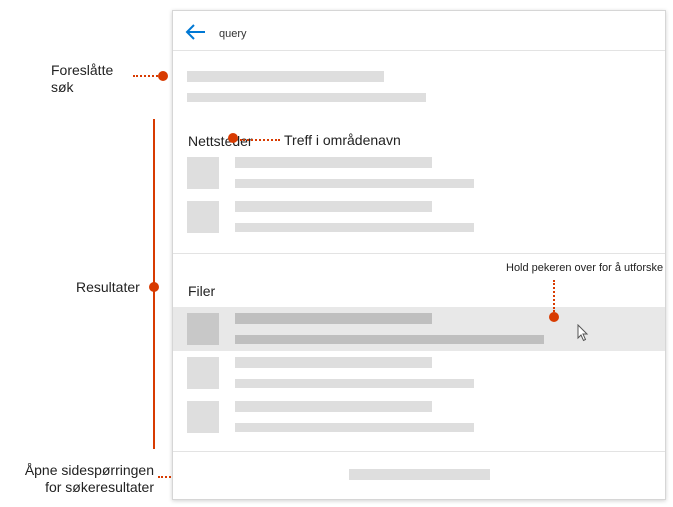 The width and height of the screenshot is (673, 507). What do you see at coordinates (585, 268) in the screenshot?
I see `hover-explore-annotation: Hold pekeren over for å utforske` at bounding box center [585, 268].